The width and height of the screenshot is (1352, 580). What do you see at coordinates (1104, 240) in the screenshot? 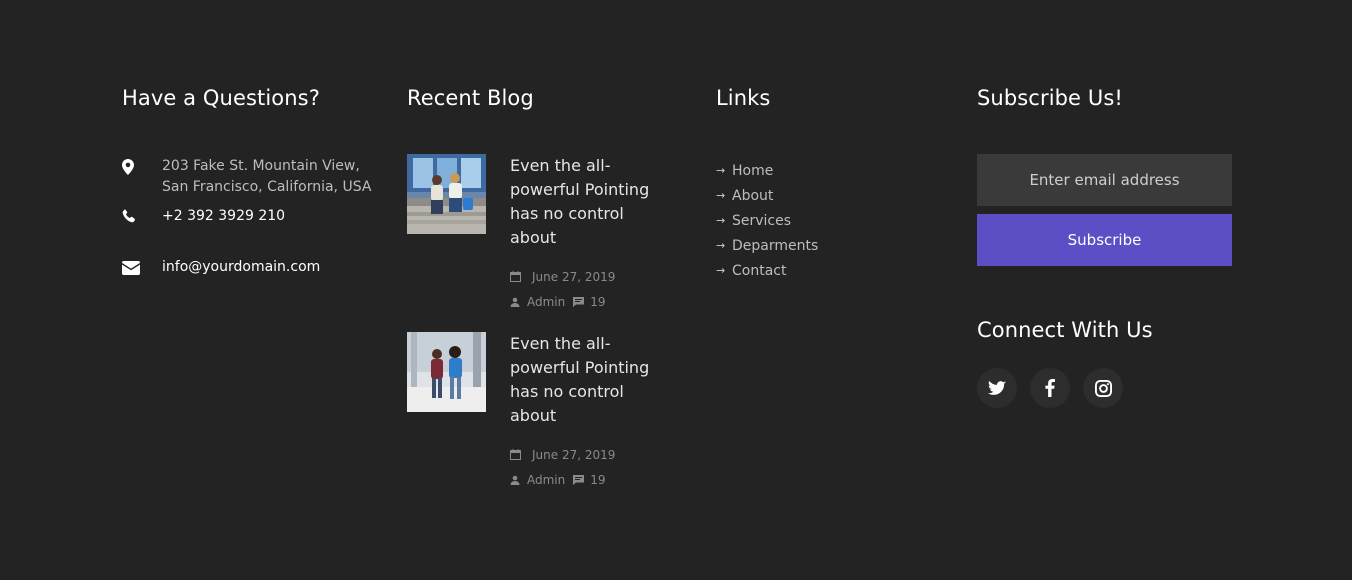
I see `subscribe-button: Subscribe` at bounding box center [1104, 240].